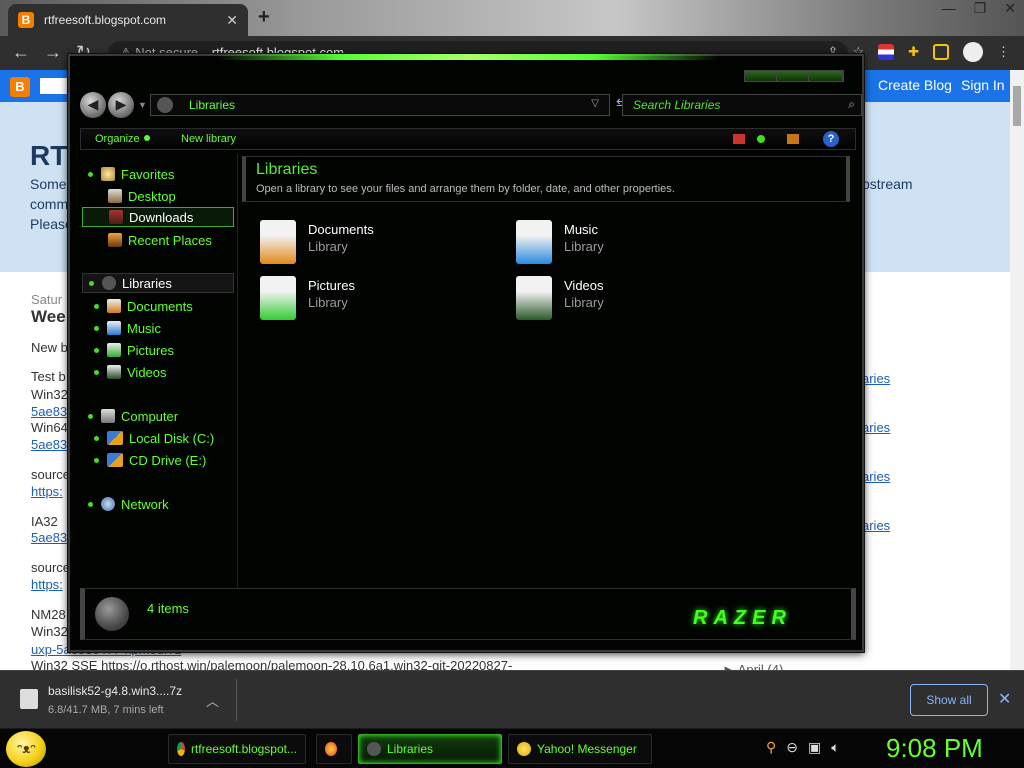 This screenshot has height=768, width=1024. I want to click on tab-title: rtfreesoft.blogspot.com, so click(105, 20).